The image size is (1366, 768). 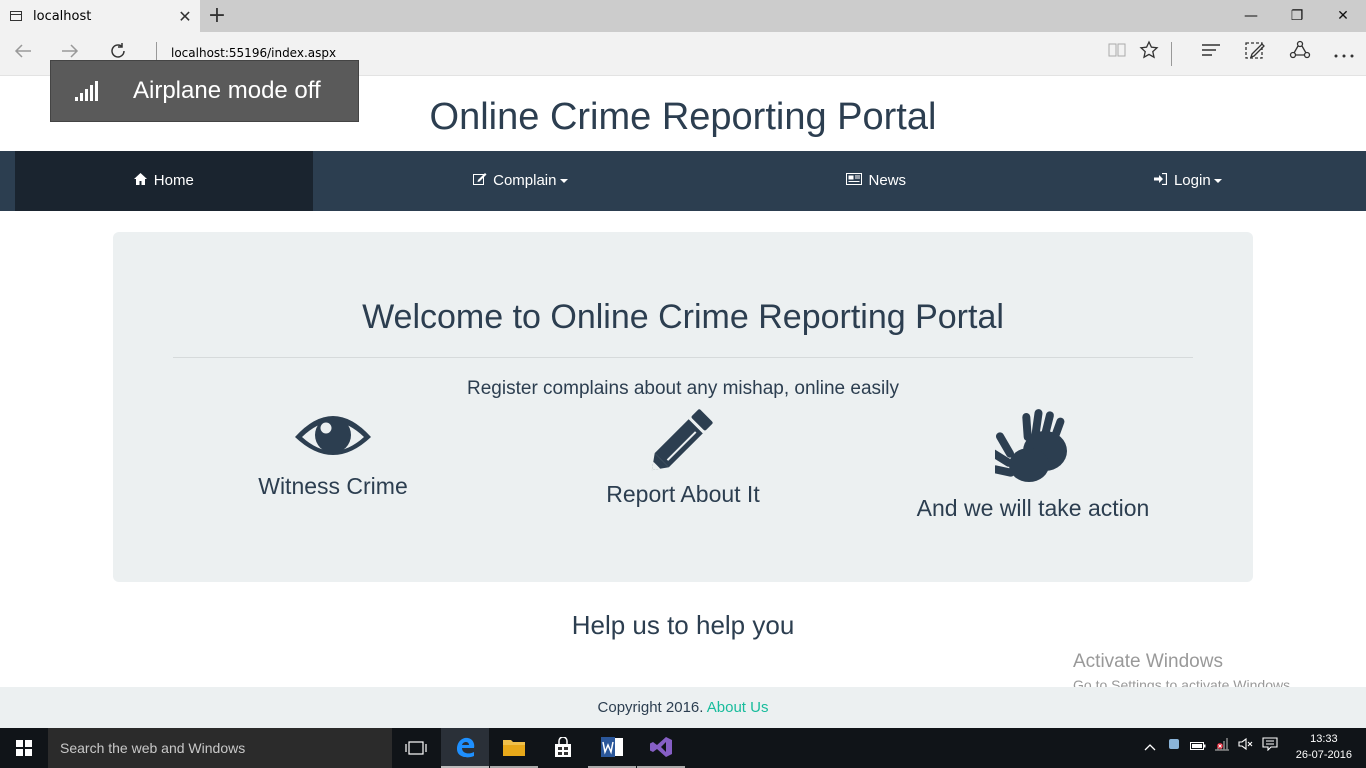 What do you see at coordinates (16, 16) in the screenshot?
I see `page-icon` at bounding box center [16, 16].